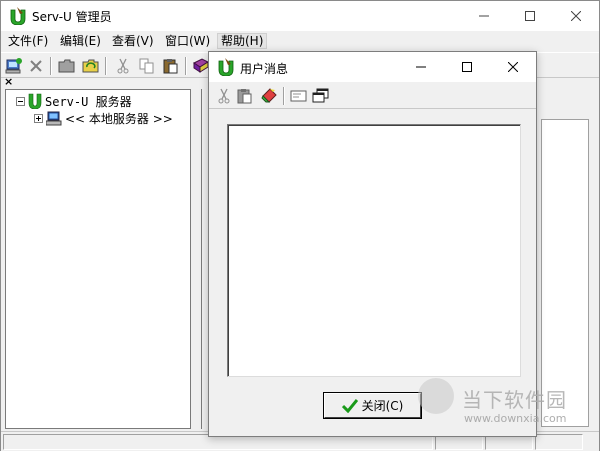 The width and height of the screenshot is (600, 451). I want to click on connect-button, so click(14, 66).